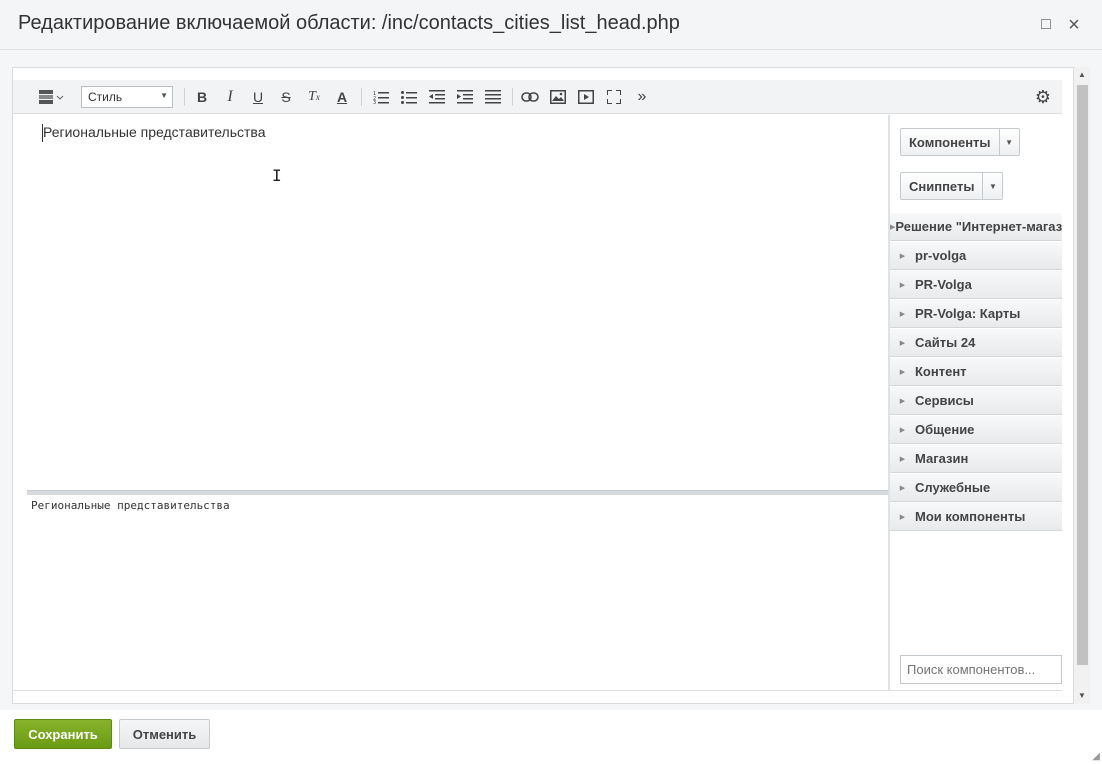  I want to click on component-group: ▶ Сайты 24, so click(976, 343).